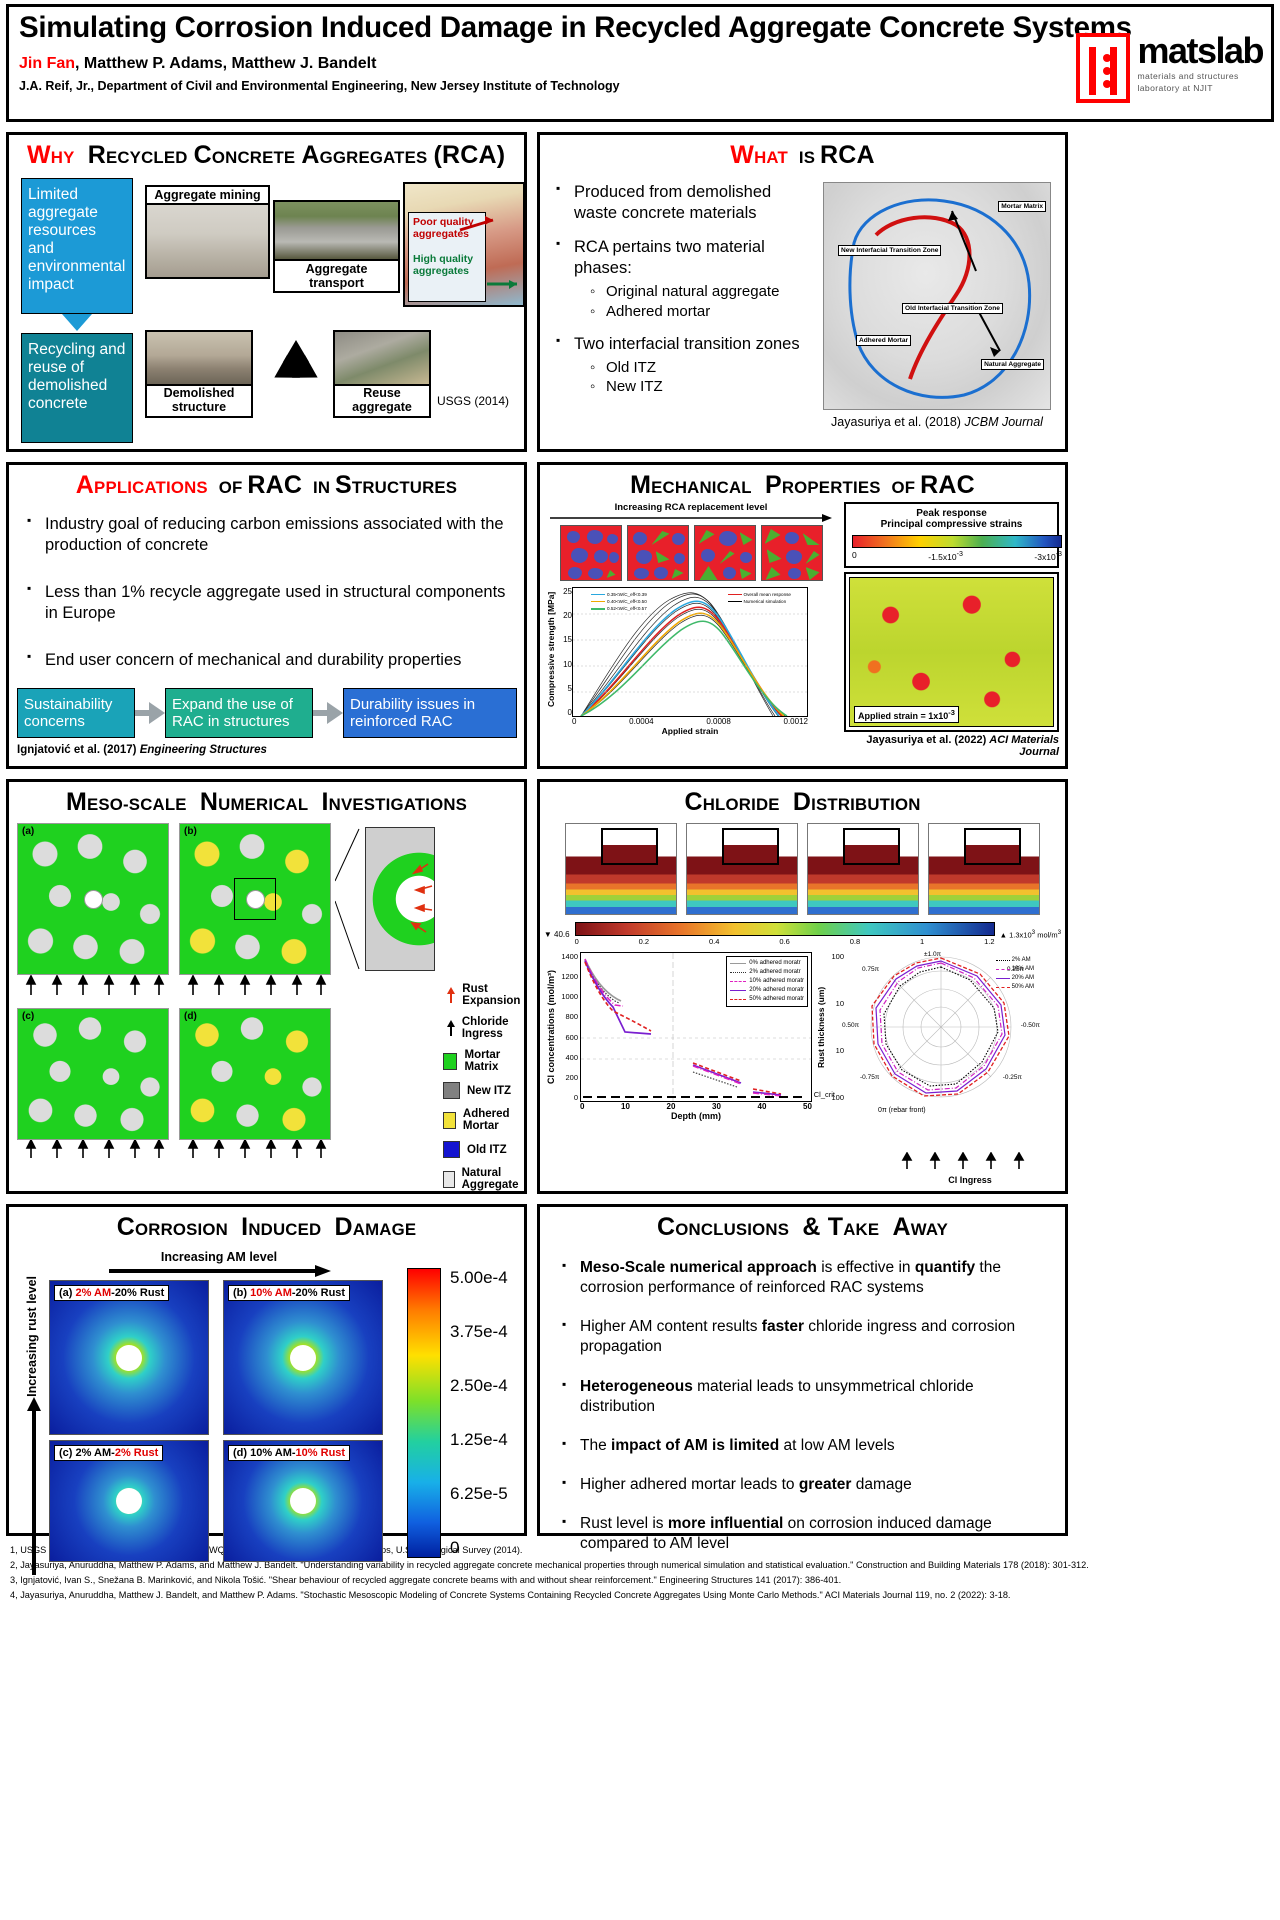 Image resolution: width=1280 pixels, height=1920 pixels. Describe the element at coordinates (641, 721) in the screenshot. I see `xtick: 0.0004` at that location.